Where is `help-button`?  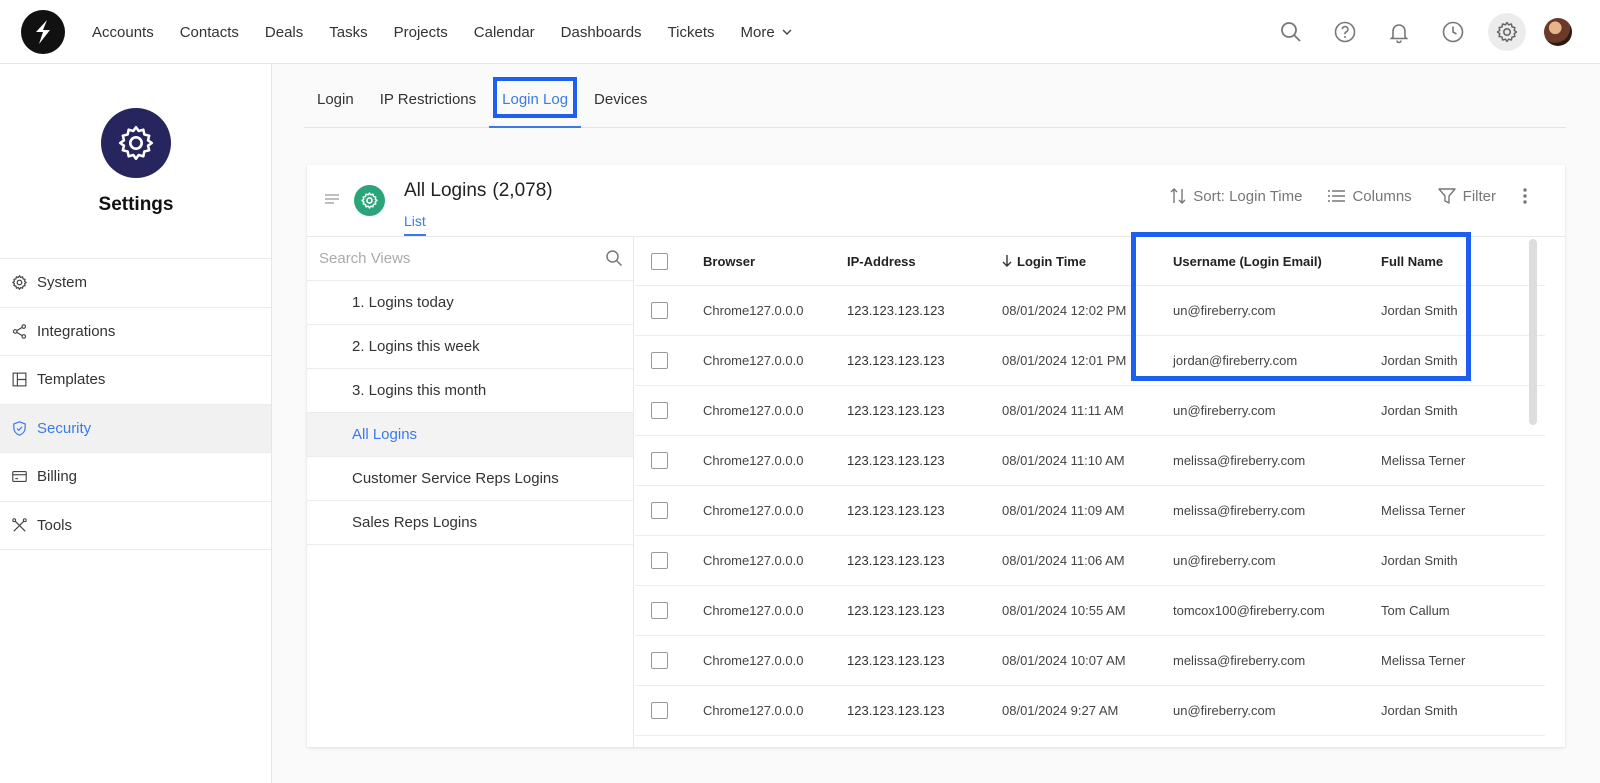 help-button is located at coordinates (1345, 32).